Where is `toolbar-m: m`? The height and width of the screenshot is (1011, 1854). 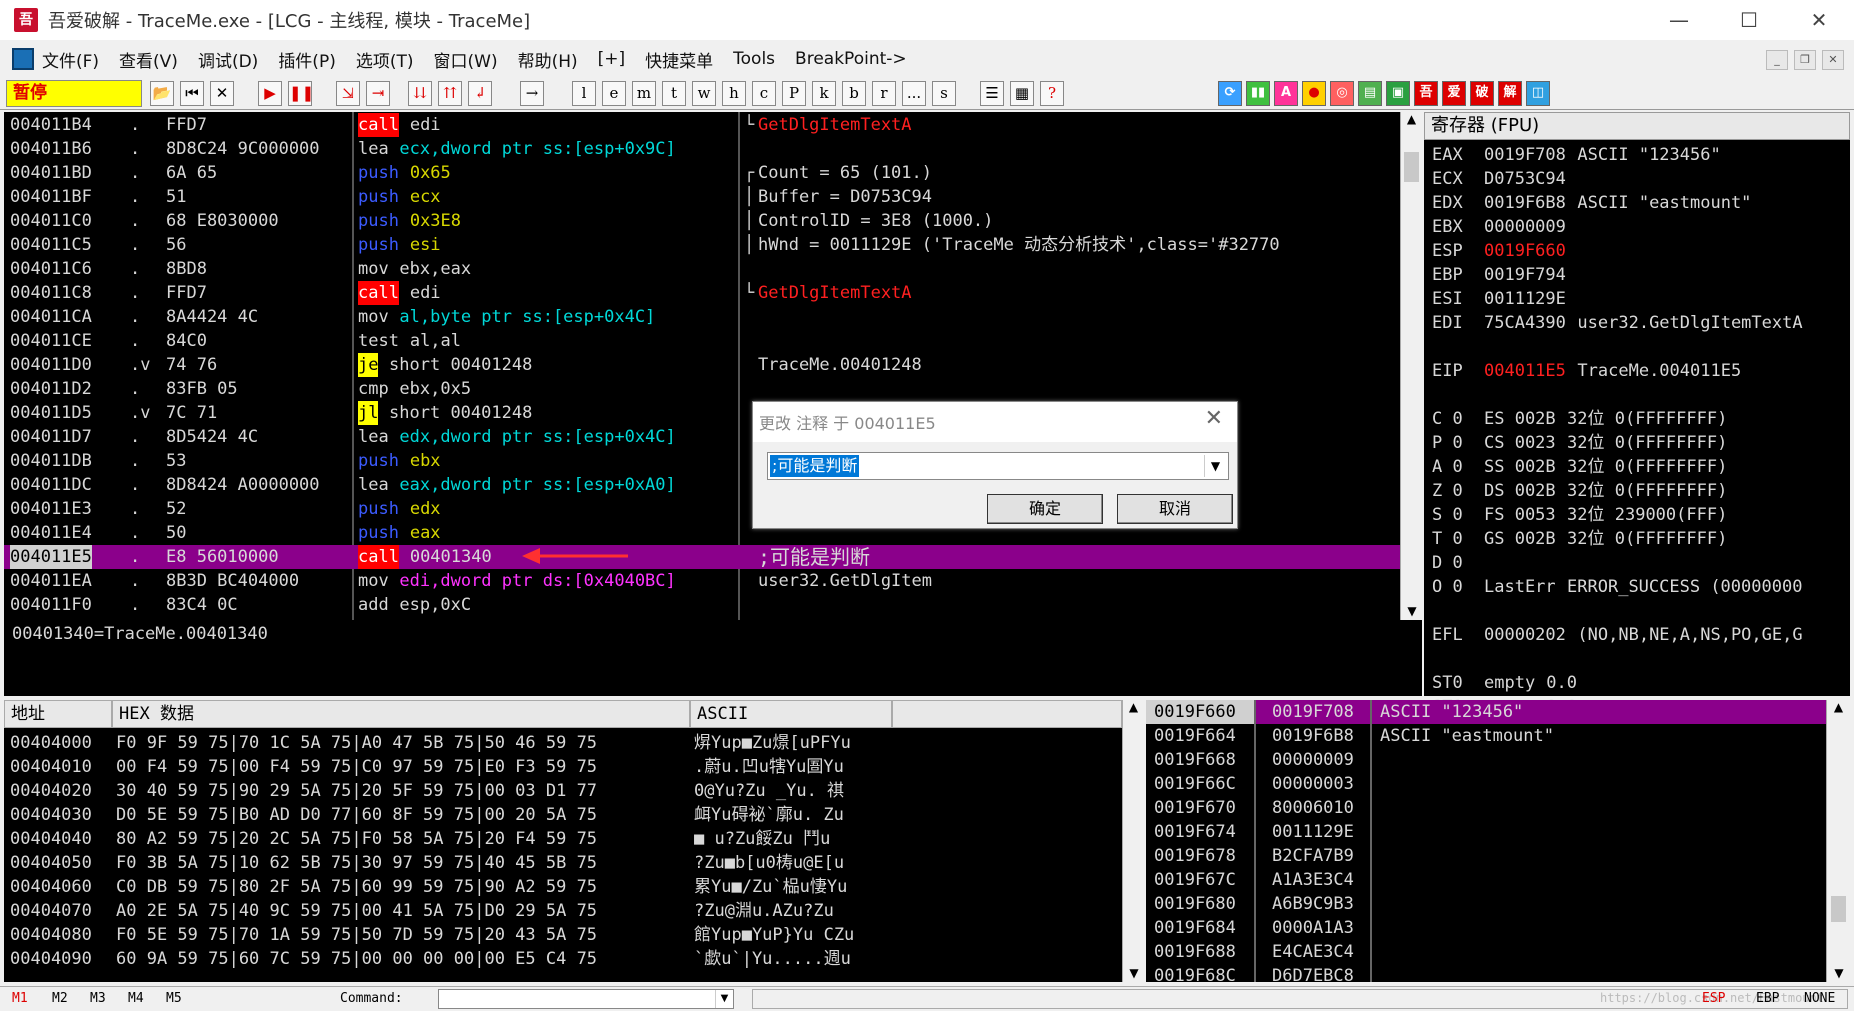
toolbar-m: m is located at coordinates (644, 93).